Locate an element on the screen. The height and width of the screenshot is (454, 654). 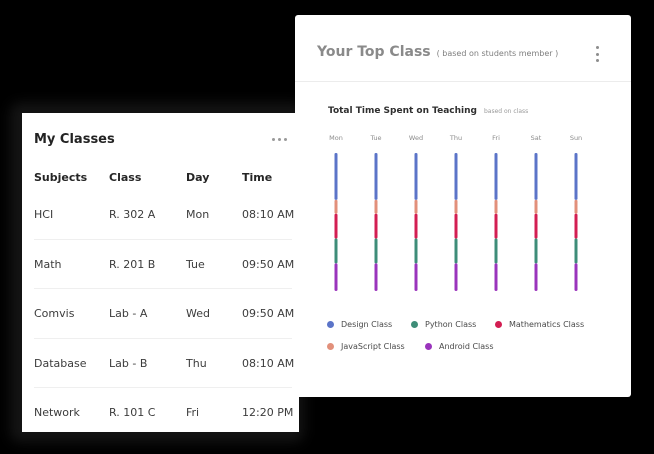
table-row: Math R. 201 B Tue 09:50 AM is located at coordinates (164, 265).